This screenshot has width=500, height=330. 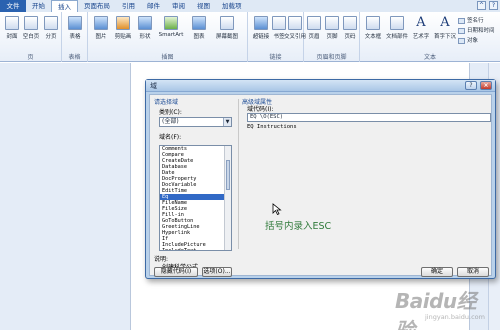 I want to click on list-item: IncludeText, so click(x=195, y=249).